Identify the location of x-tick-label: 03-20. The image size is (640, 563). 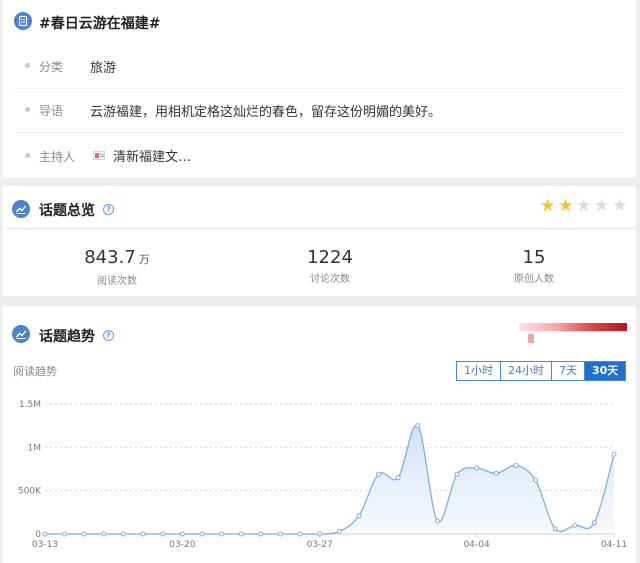
(182, 545).